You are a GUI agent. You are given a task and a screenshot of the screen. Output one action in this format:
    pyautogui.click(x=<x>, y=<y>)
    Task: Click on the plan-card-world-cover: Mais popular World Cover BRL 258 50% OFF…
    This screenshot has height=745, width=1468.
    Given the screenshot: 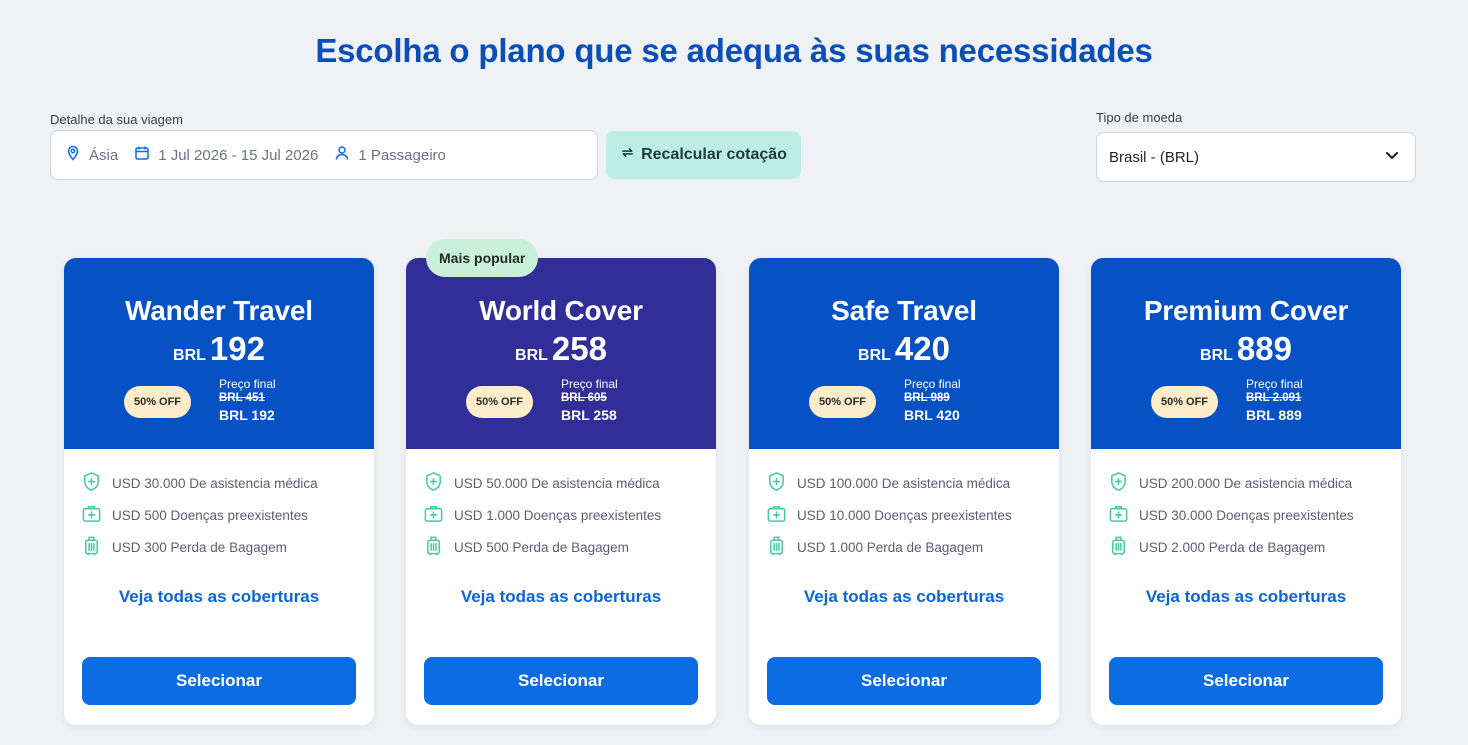 What is the action you would take?
    pyautogui.click(x=561, y=482)
    